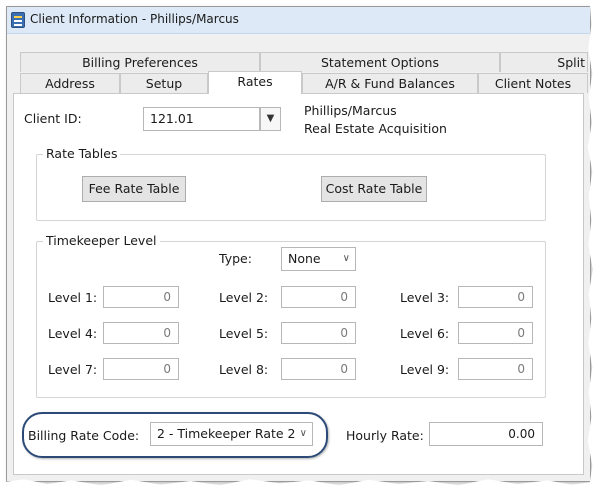  What do you see at coordinates (73, 333) in the screenshot?
I see `level-4-label: Level 4:` at bounding box center [73, 333].